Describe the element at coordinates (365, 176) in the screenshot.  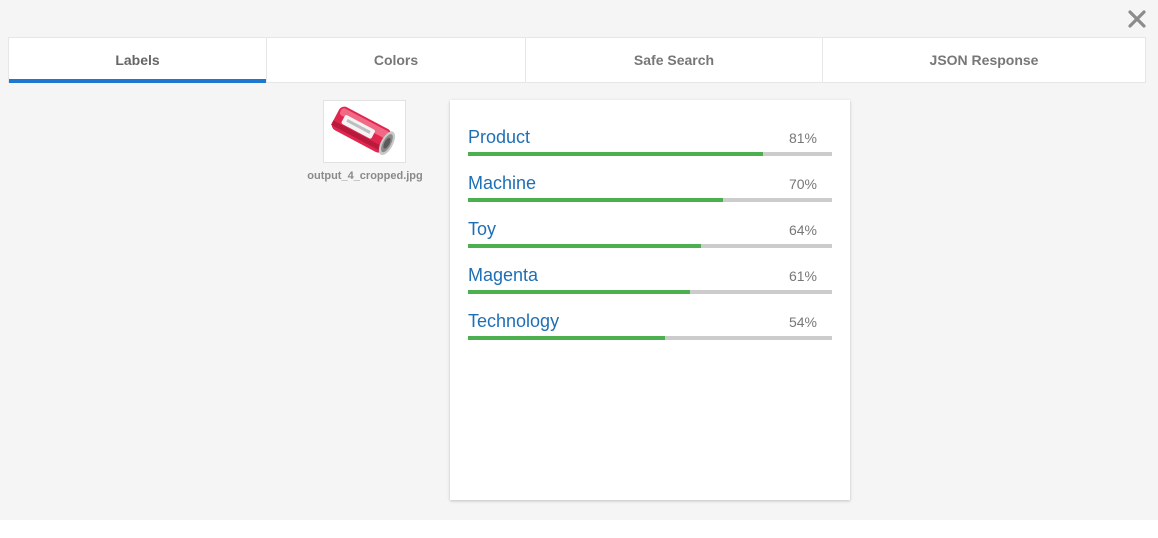
I see `image-filename: output_4_cropped.jpg` at that location.